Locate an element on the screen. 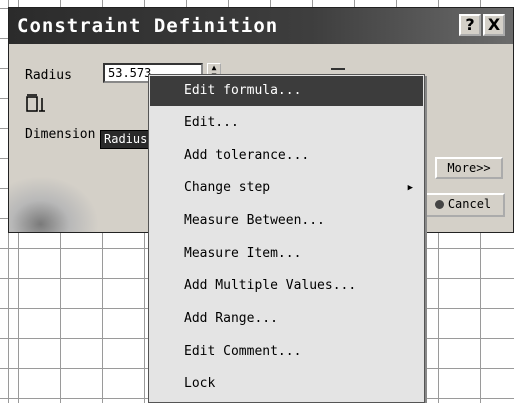 The image size is (514, 403). menu-item-lock: Lock is located at coordinates (286, 384).